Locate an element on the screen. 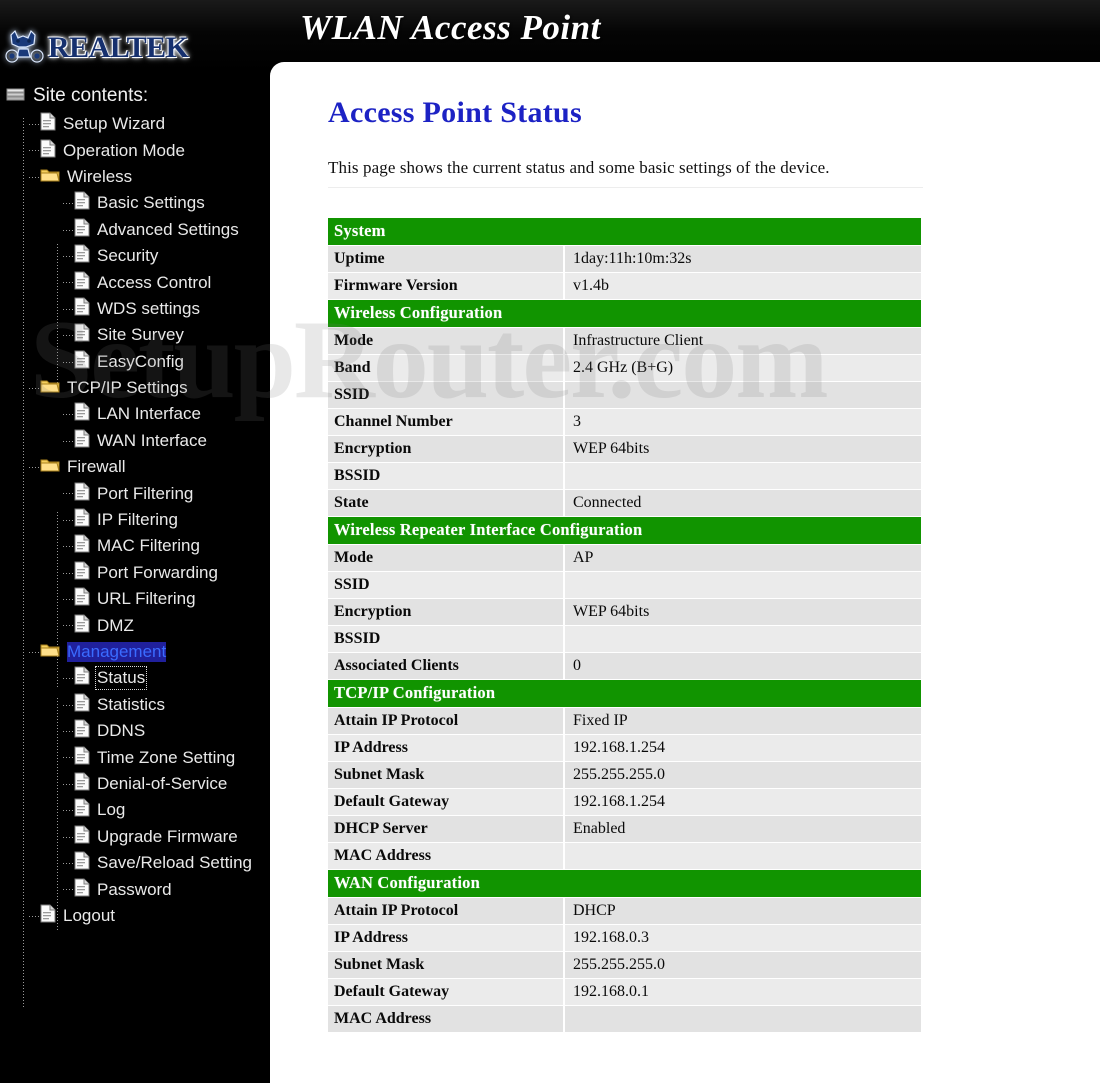  row-key: State is located at coordinates (446, 503).